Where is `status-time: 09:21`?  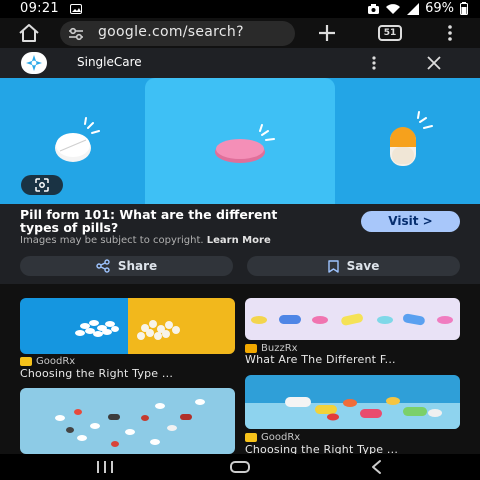 status-time: 09:21 is located at coordinates (39, 8).